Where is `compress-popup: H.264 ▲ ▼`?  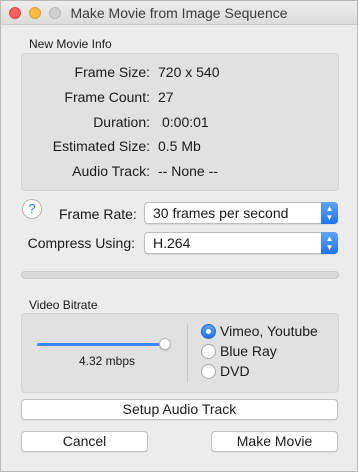 compress-popup: H.264 ▲ ▼ is located at coordinates (241, 243).